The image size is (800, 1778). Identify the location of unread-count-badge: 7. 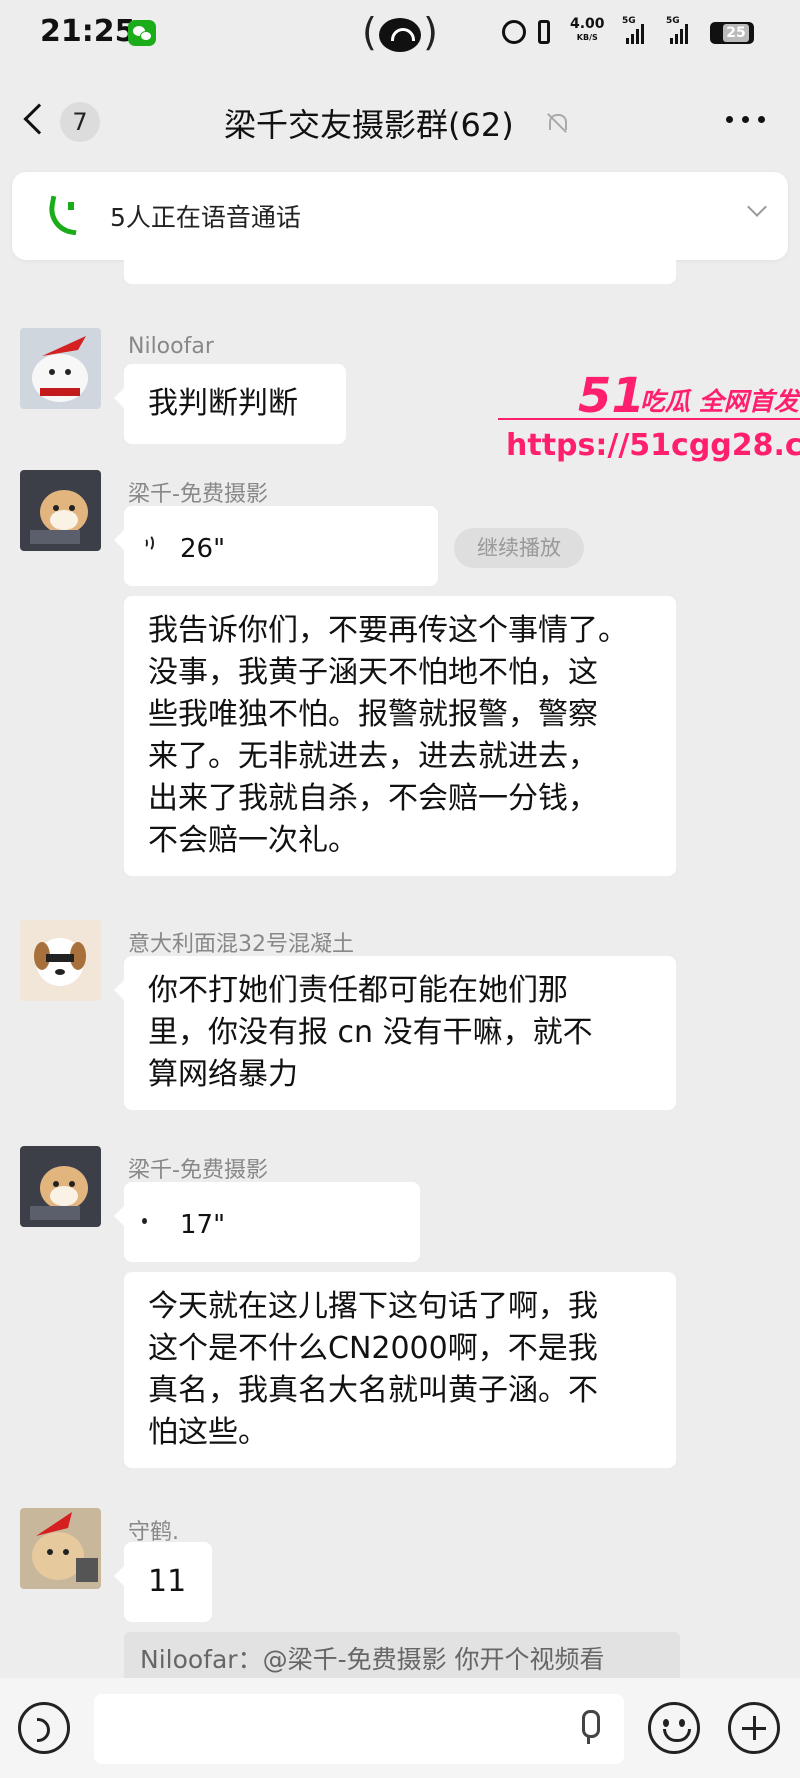
(80, 122).